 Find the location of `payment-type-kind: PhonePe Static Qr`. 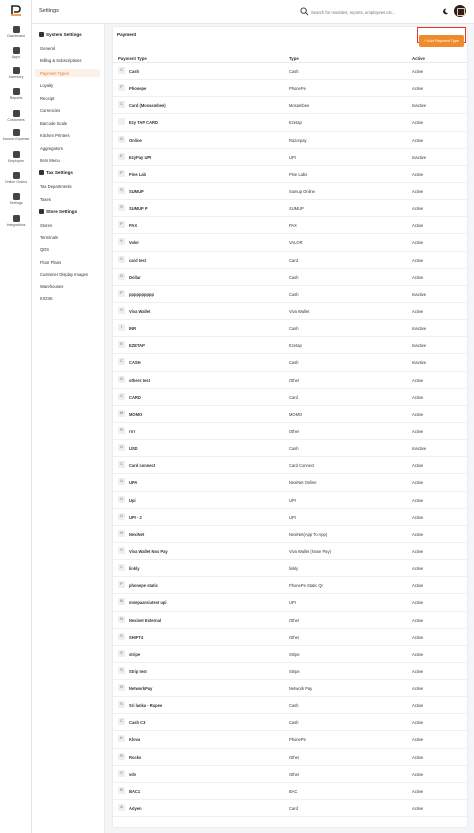

payment-type-kind: PhonePe Static Qr is located at coordinates (306, 586).